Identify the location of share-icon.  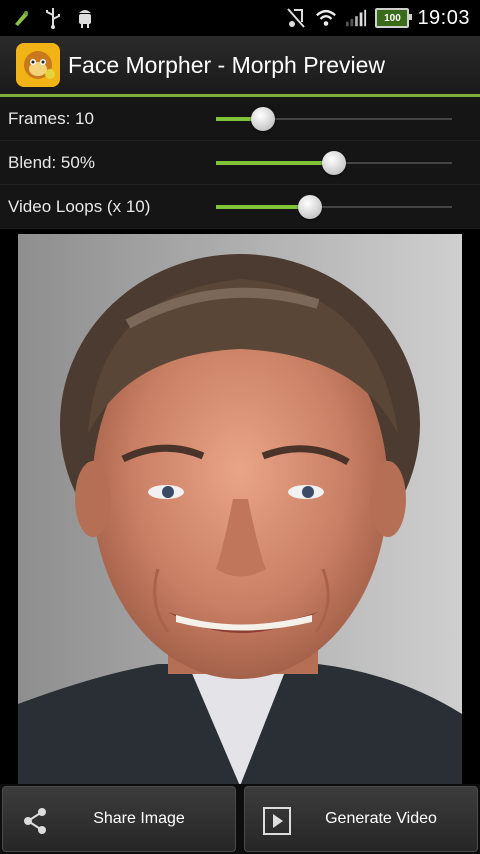
(35, 821).